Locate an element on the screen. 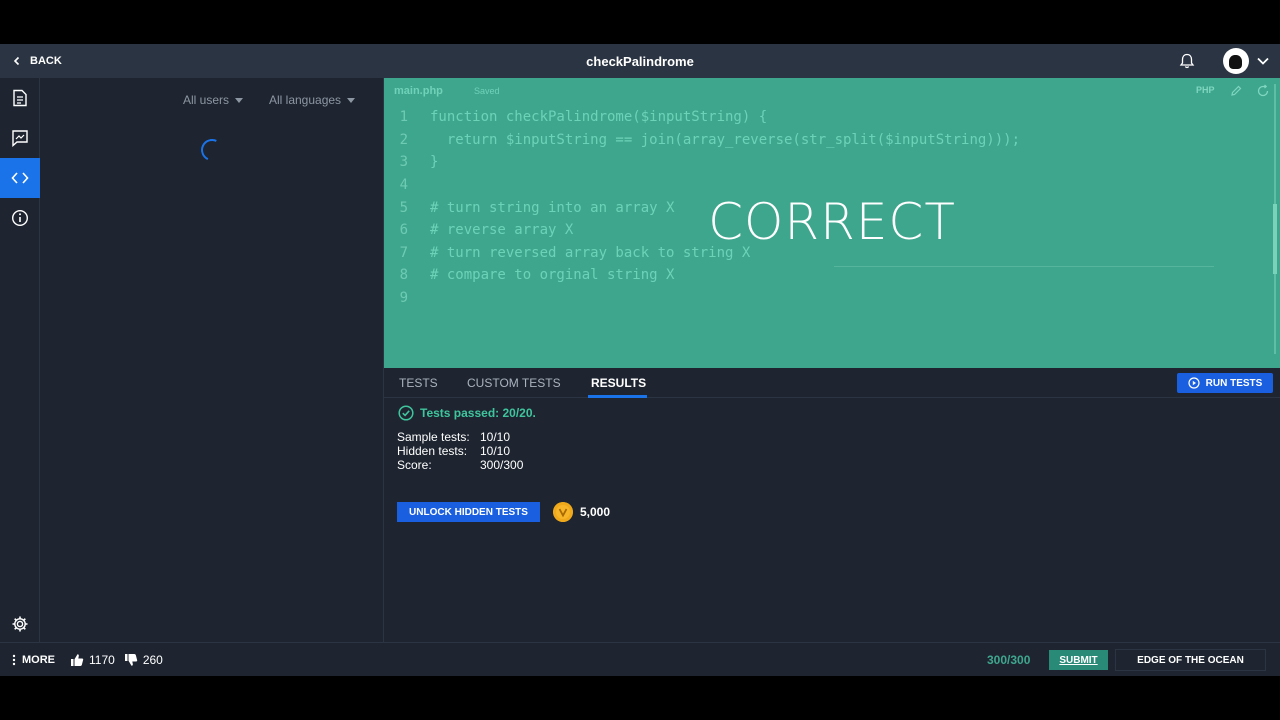 This screenshot has height=720, width=1280. correct-overlay: CORRECT is located at coordinates (832, 222).